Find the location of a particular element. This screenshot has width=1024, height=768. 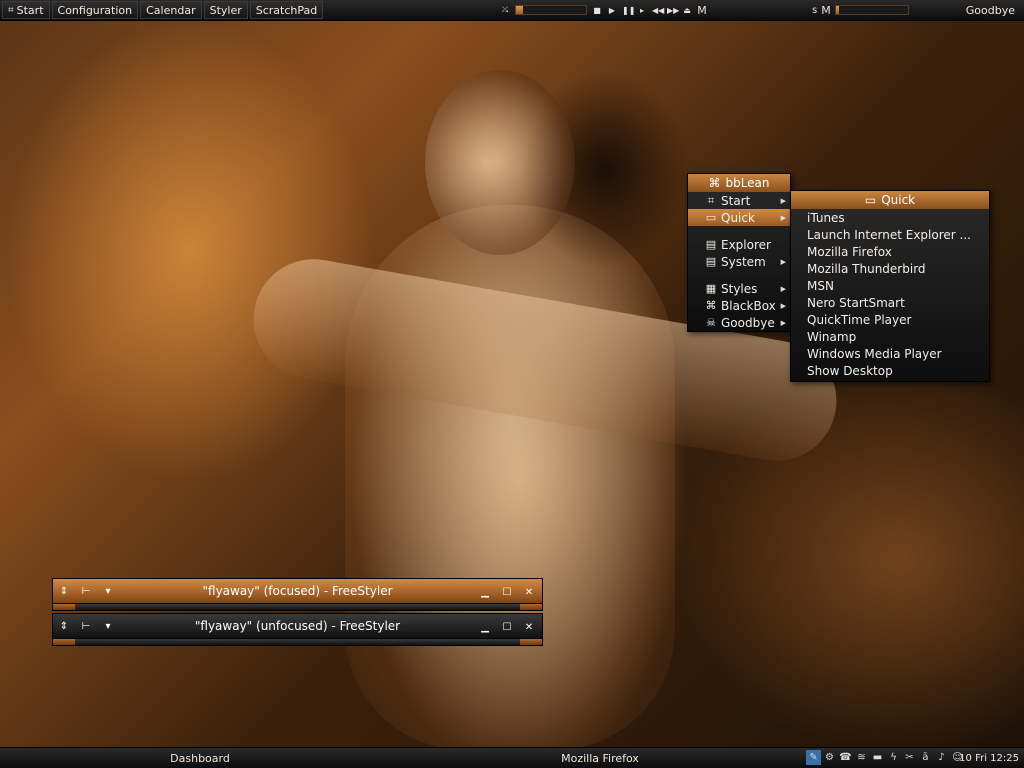

configuration-button: Configuration is located at coordinates (95, 10).